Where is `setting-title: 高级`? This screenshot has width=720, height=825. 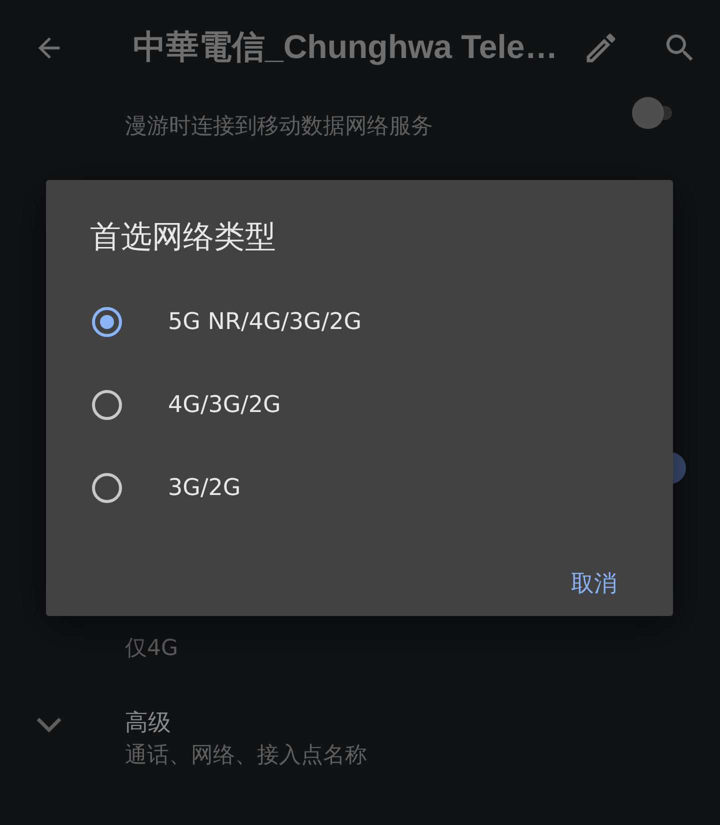 setting-title: 高级 is located at coordinates (148, 723).